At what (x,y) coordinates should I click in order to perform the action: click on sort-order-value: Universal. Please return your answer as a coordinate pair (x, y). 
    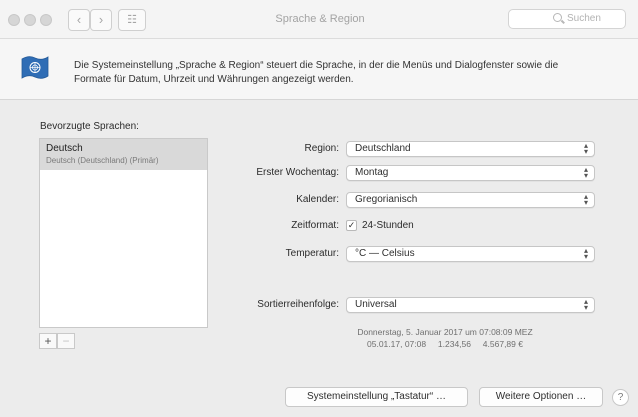
    Looking at the image, I should click on (376, 304).